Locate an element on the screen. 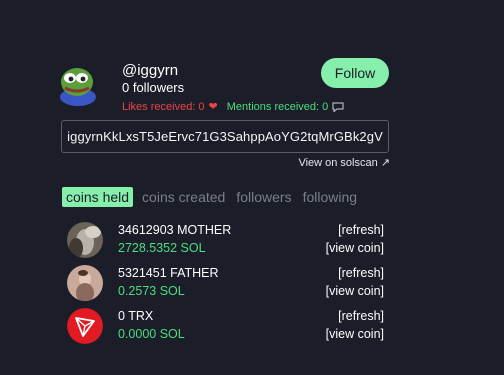 The height and width of the screenshot is (375, 504). coin-sol-value: 0.2573 SOL is located at coordinates (151, 291).